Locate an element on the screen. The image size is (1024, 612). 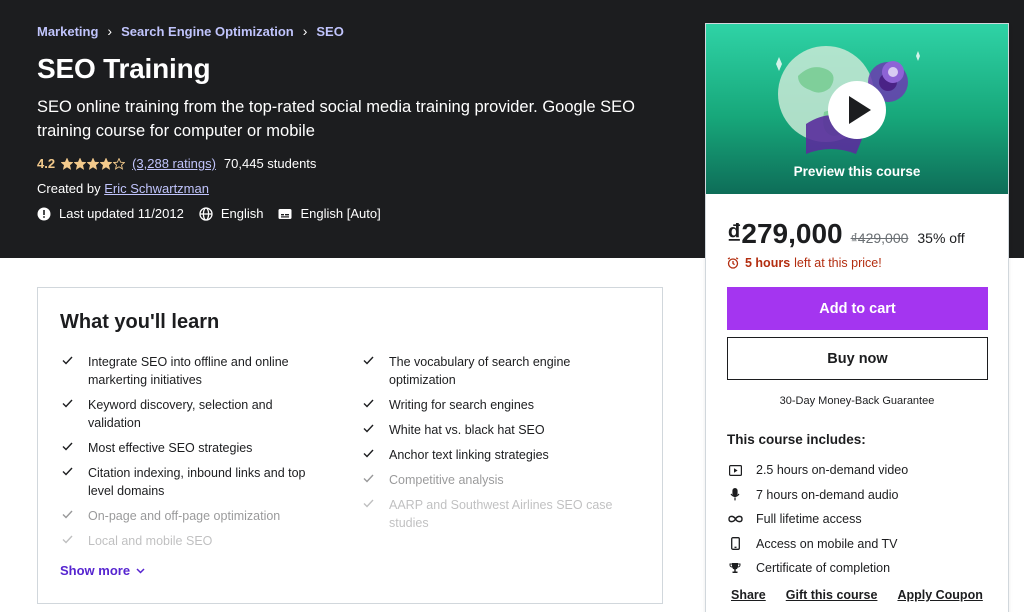
show-more-button: Show more is located at coordinates (102, 570).